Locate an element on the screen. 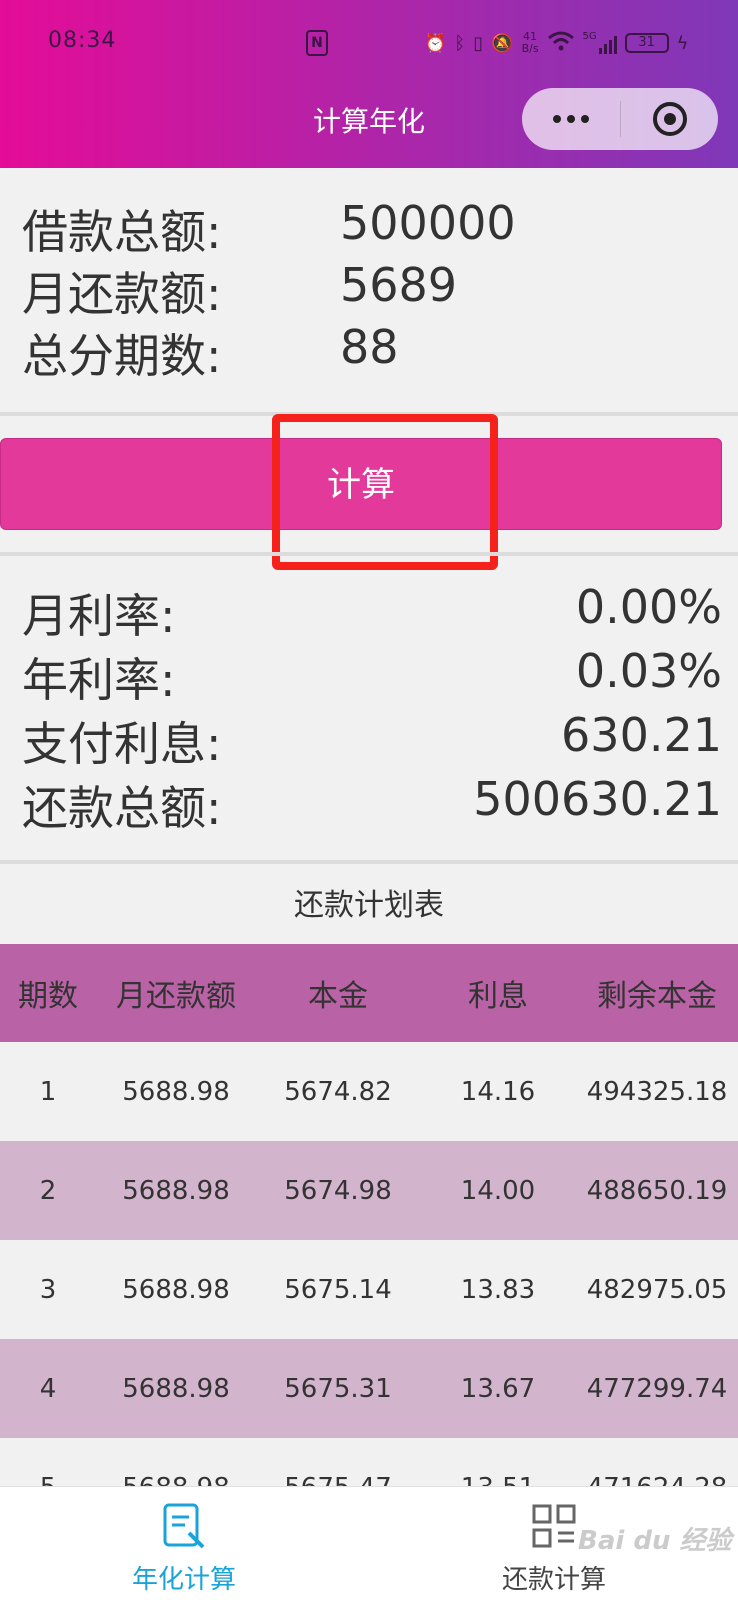 This screenshot has width=738, height=1600. total-repayment-value: 500630.21 is located at coordinates (597, 799).